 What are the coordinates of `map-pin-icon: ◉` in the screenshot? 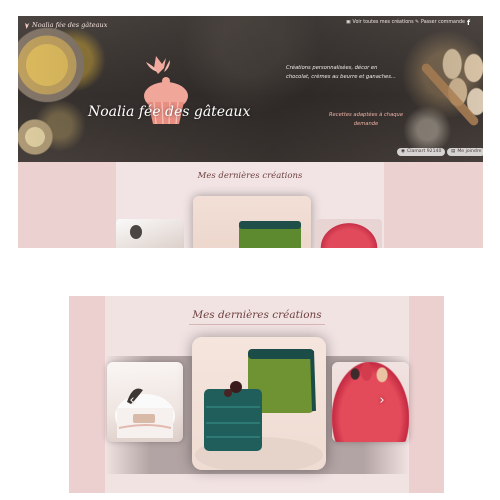 It's located at (403, 151).